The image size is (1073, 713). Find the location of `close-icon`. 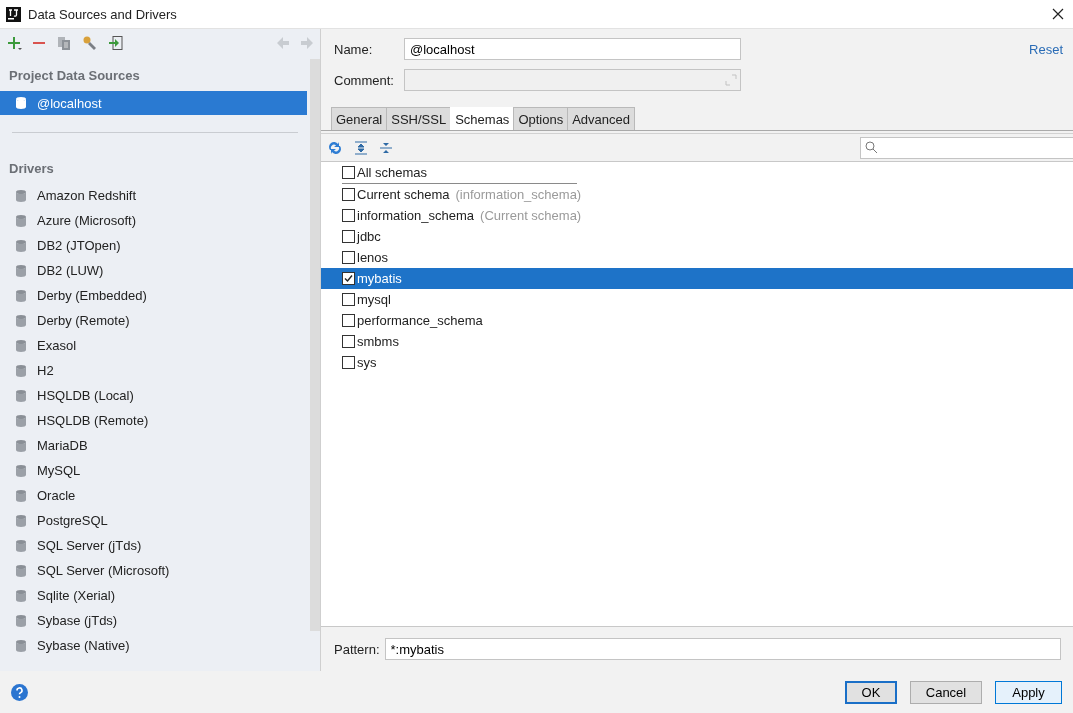

close-icon is located at coordinates (1058, 14).